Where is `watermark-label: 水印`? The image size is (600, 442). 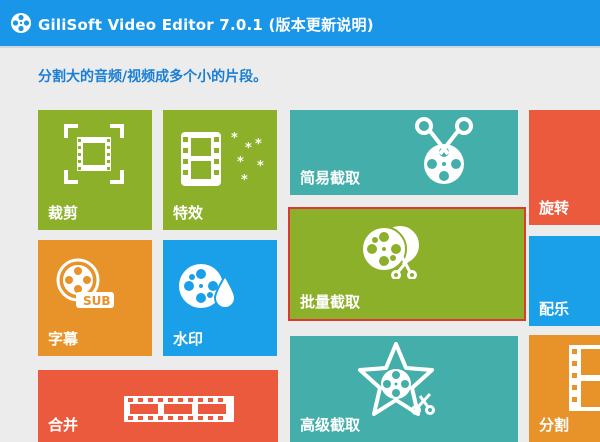 watermark-label: 水印 is located at coordinates (188, 339).